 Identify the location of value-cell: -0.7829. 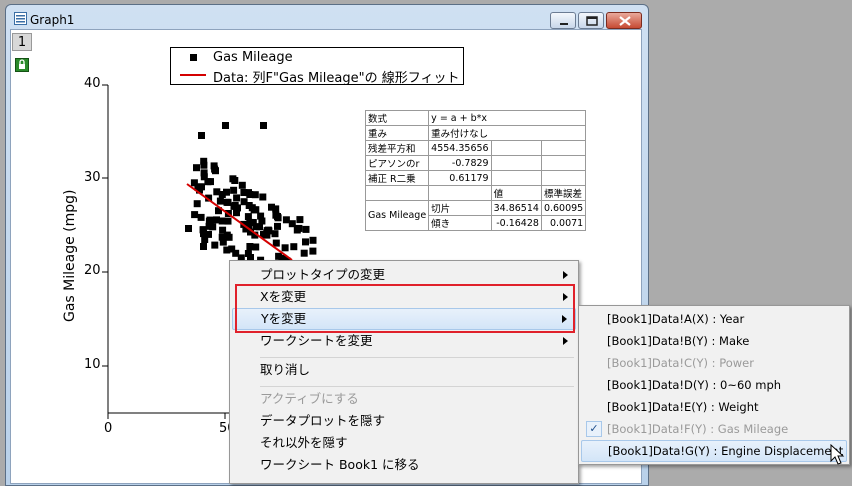
(460, 163).